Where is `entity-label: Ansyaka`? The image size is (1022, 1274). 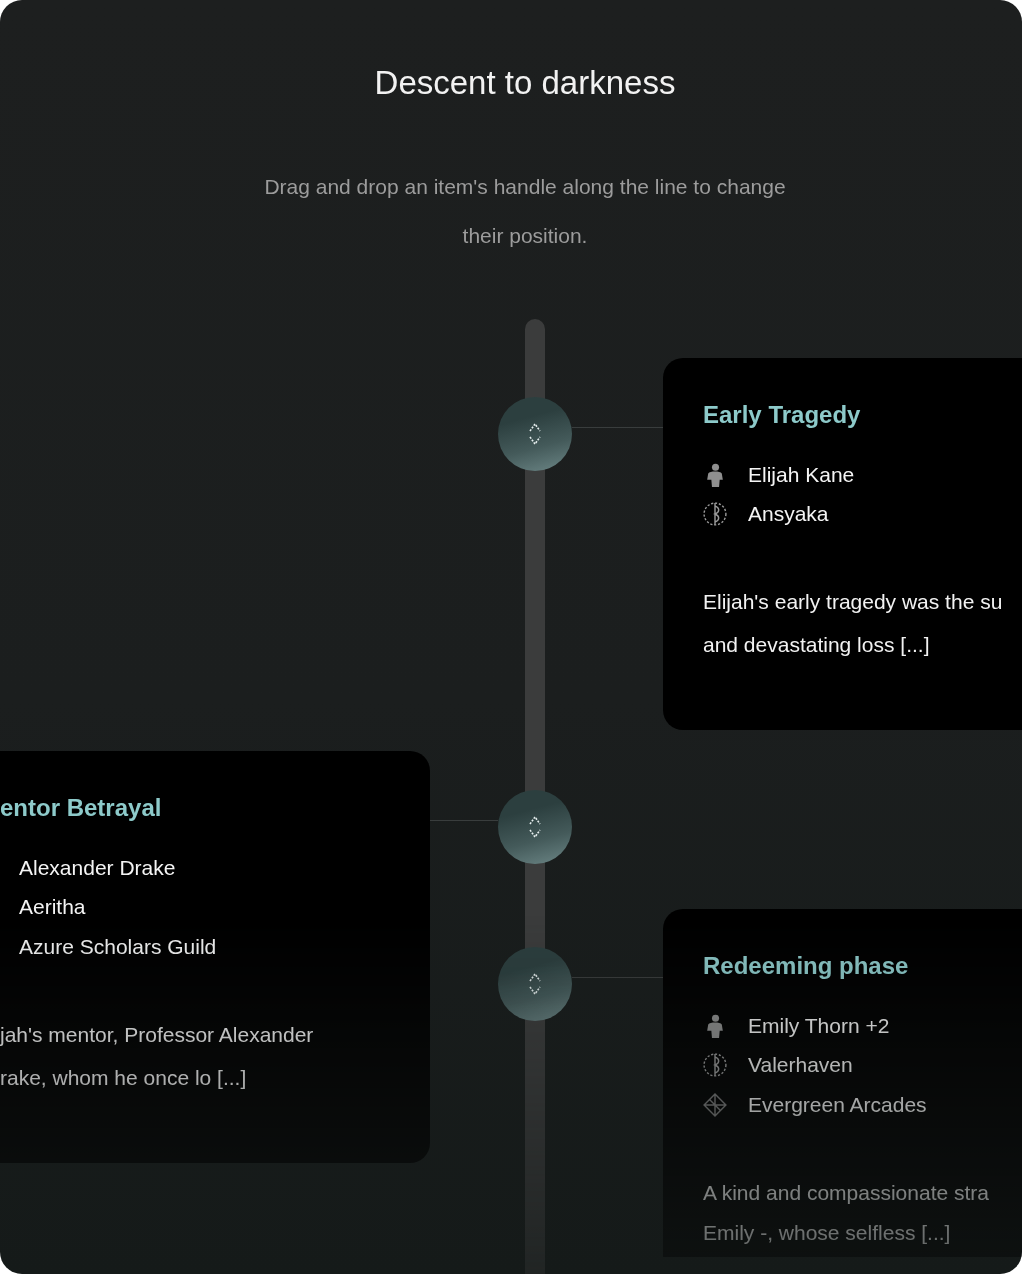
entity-label: Ansyaka is located at coordinates (788, 514).